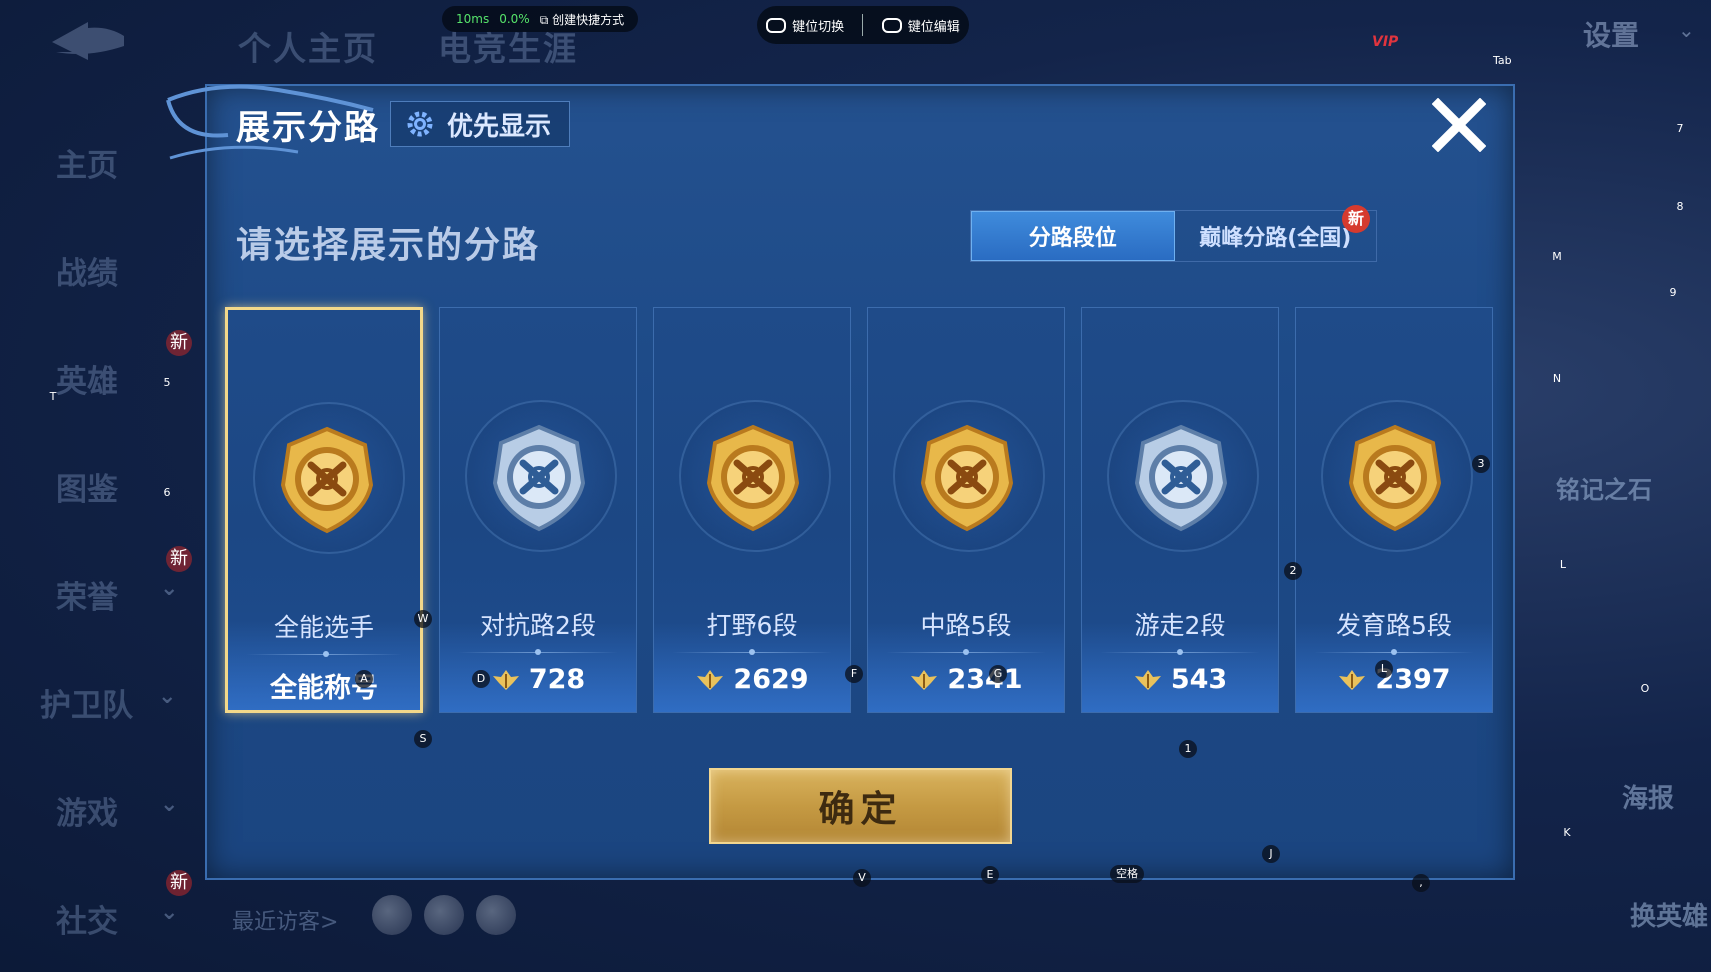 The height and width of the screenshot is (972, 1711). What do you see at coordinates (514, 19) in the screenshot?
I see `packet-loss-value: 0.0%` at bounding box center [514, 19].